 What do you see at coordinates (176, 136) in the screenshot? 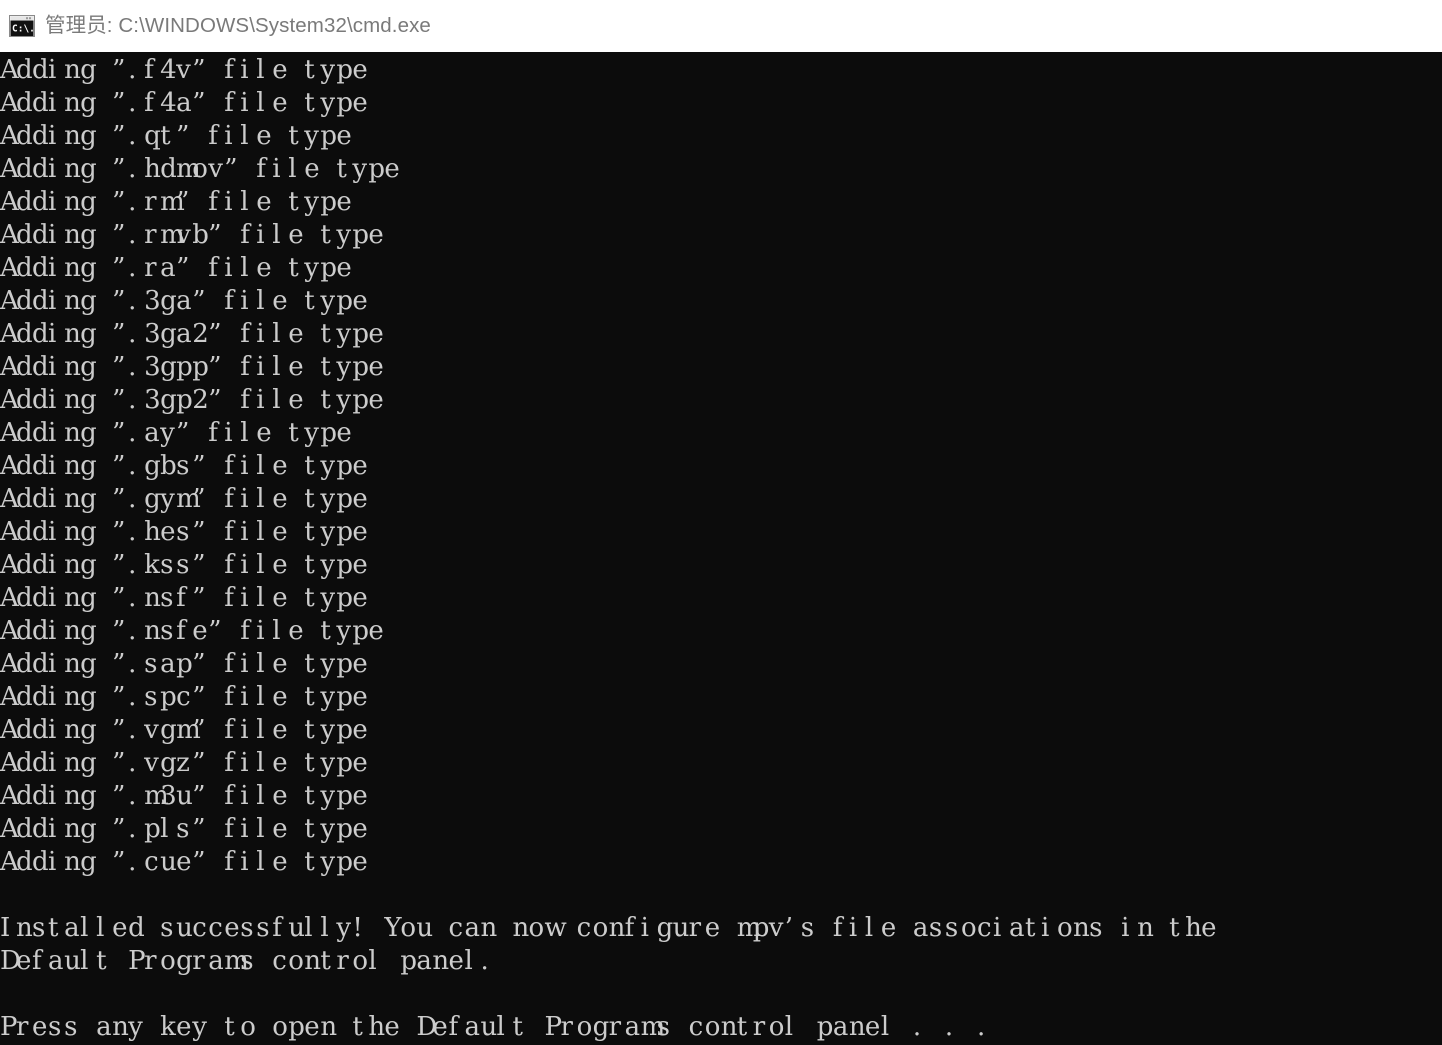
I see `console-line: Addi ng ”. qt” file t ype` at bounding box center [176, 136].